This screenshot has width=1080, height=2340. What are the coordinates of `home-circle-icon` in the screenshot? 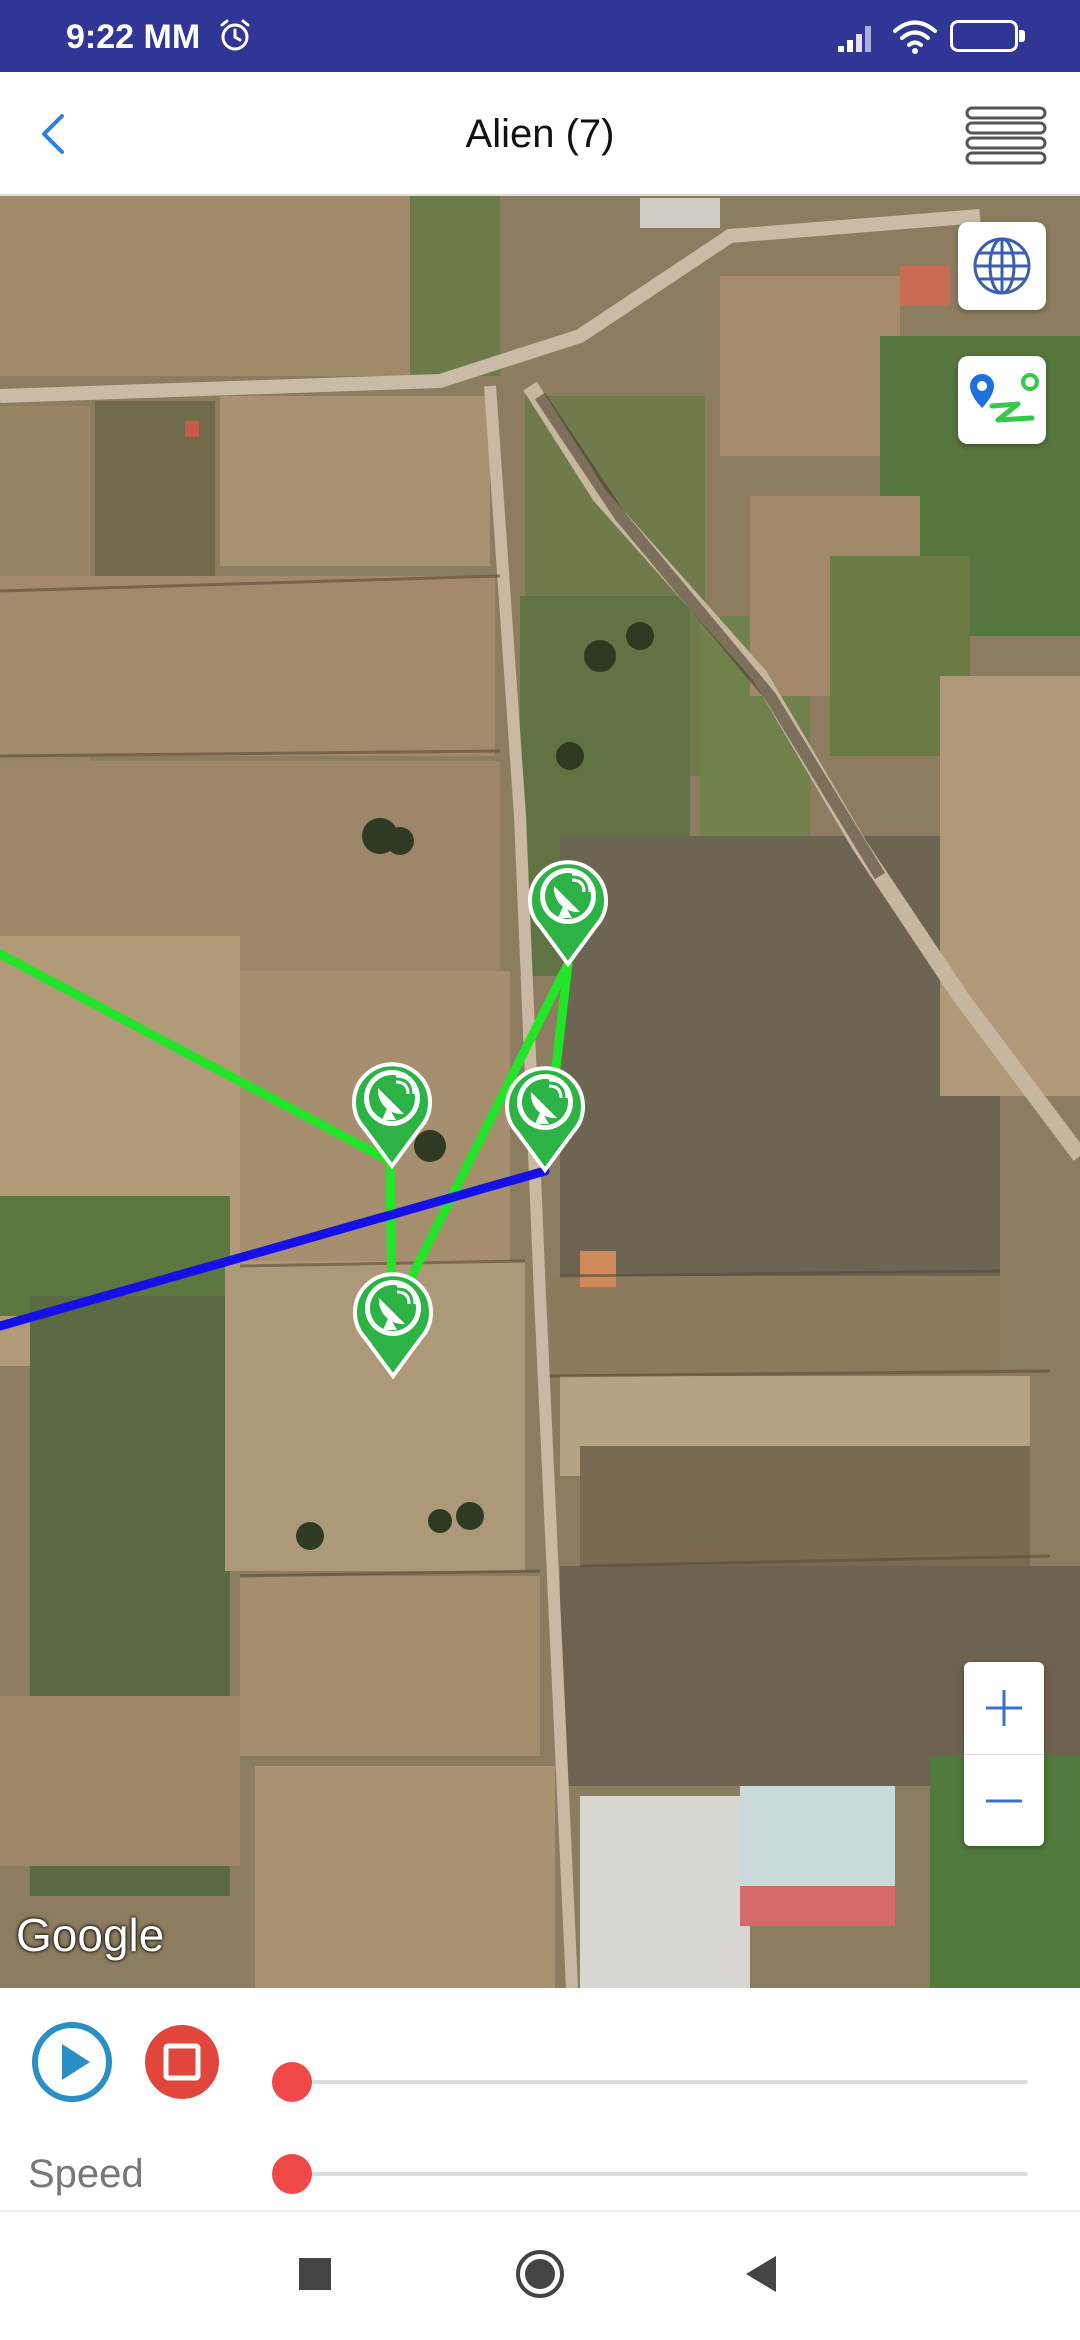 It's located at (540, 2274).